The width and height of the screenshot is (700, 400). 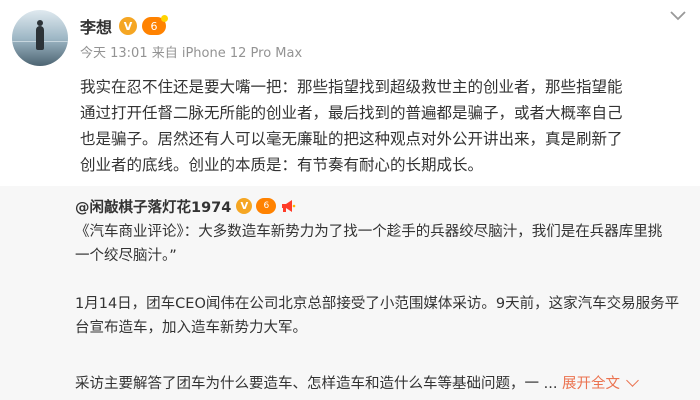 I want to click on repost-verified-badge-text: V, so click(x=244, y=206).